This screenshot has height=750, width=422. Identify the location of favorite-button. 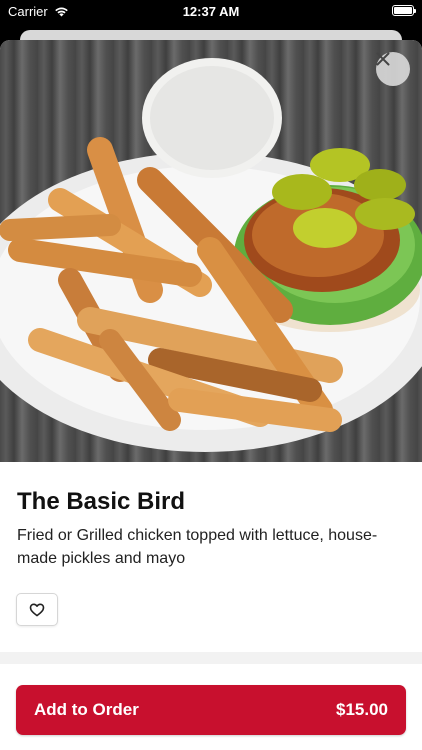
(37, 609).